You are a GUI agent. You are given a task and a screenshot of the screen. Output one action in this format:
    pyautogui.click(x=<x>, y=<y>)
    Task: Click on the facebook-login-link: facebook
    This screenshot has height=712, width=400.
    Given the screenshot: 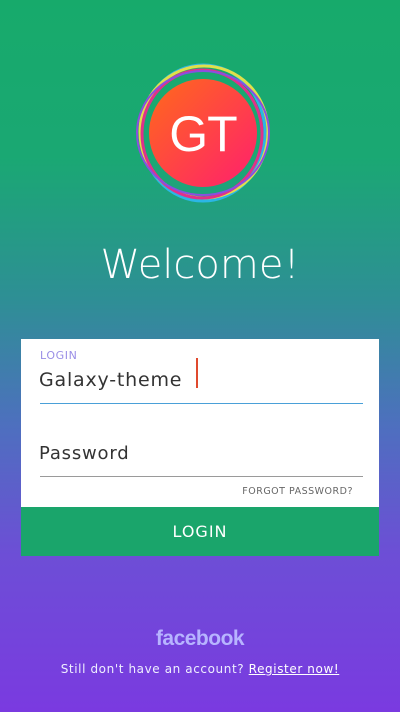 What is the action you would take?
    pyautogui.click(x=200, y=639)
    